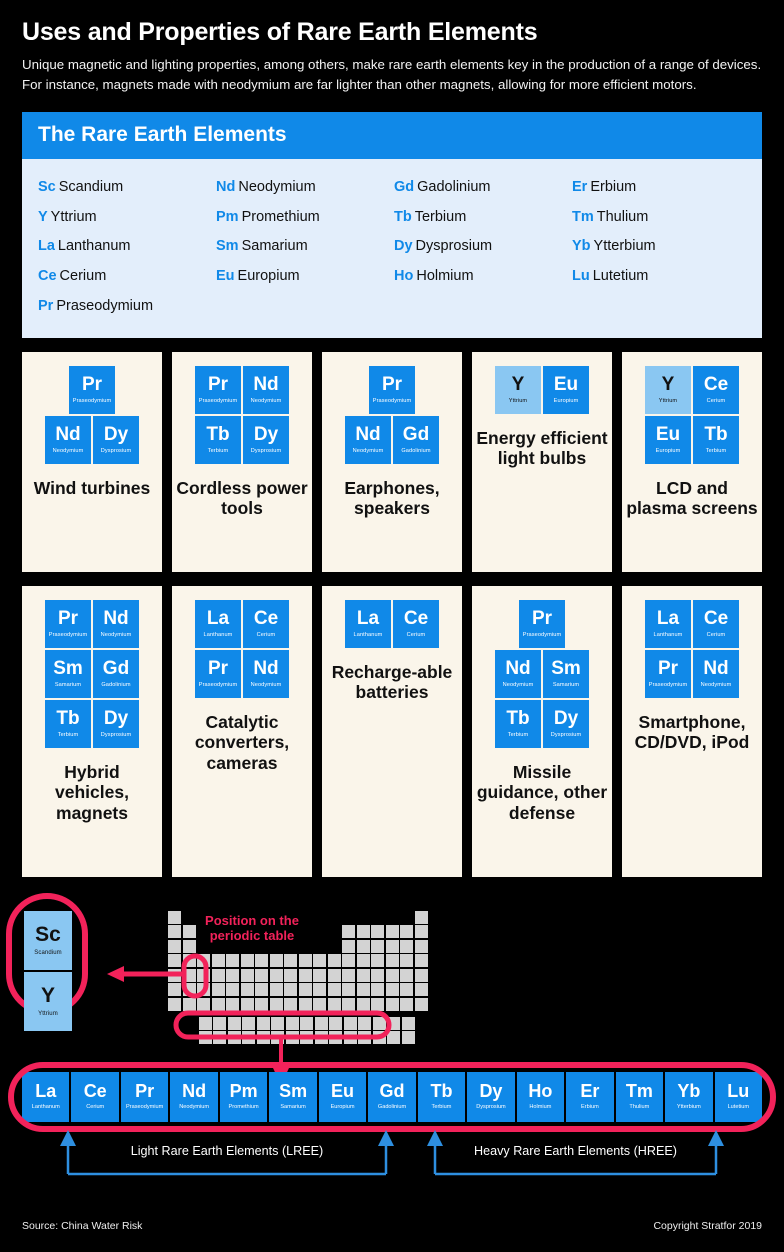 The width and height of the screenshot is (784, 1252). What do you see at coordinates (659, 188) in the screenshot?
I see `element-list-item: Er Erbium` at bounding box center [659, 188].